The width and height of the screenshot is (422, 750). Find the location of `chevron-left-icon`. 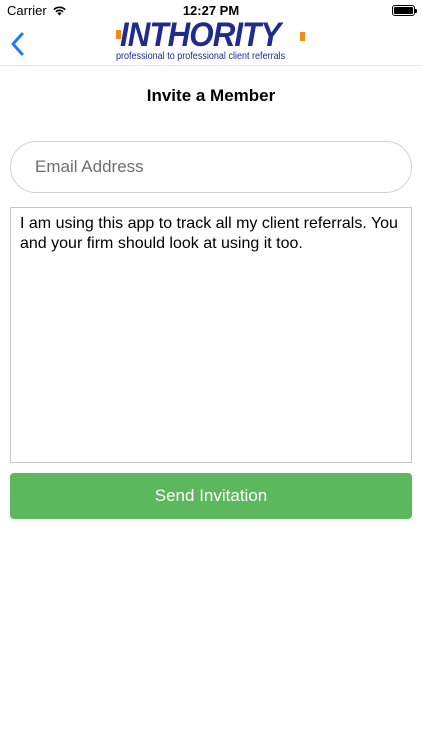

chevron-left-icon is located at coordinates (17, 44).